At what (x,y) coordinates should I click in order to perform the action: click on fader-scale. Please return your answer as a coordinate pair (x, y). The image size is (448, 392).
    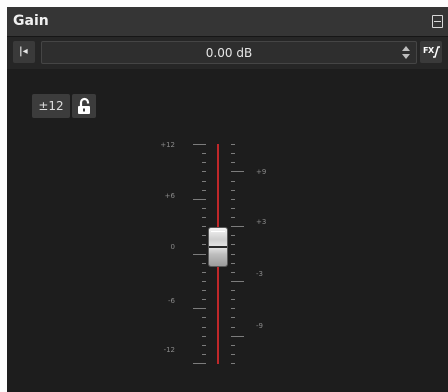
    Looking at the image, I should click on (218, 254).